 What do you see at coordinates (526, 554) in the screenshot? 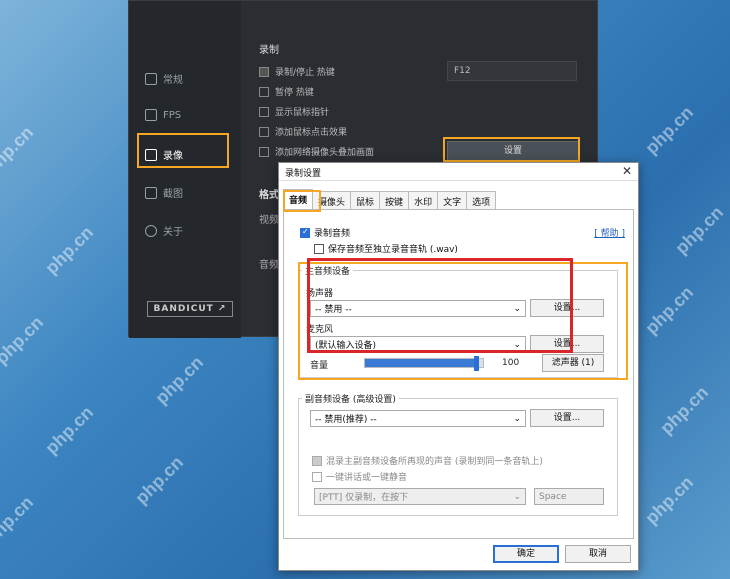
I see `ok-button: 确定` at bounding box center [526, 554].